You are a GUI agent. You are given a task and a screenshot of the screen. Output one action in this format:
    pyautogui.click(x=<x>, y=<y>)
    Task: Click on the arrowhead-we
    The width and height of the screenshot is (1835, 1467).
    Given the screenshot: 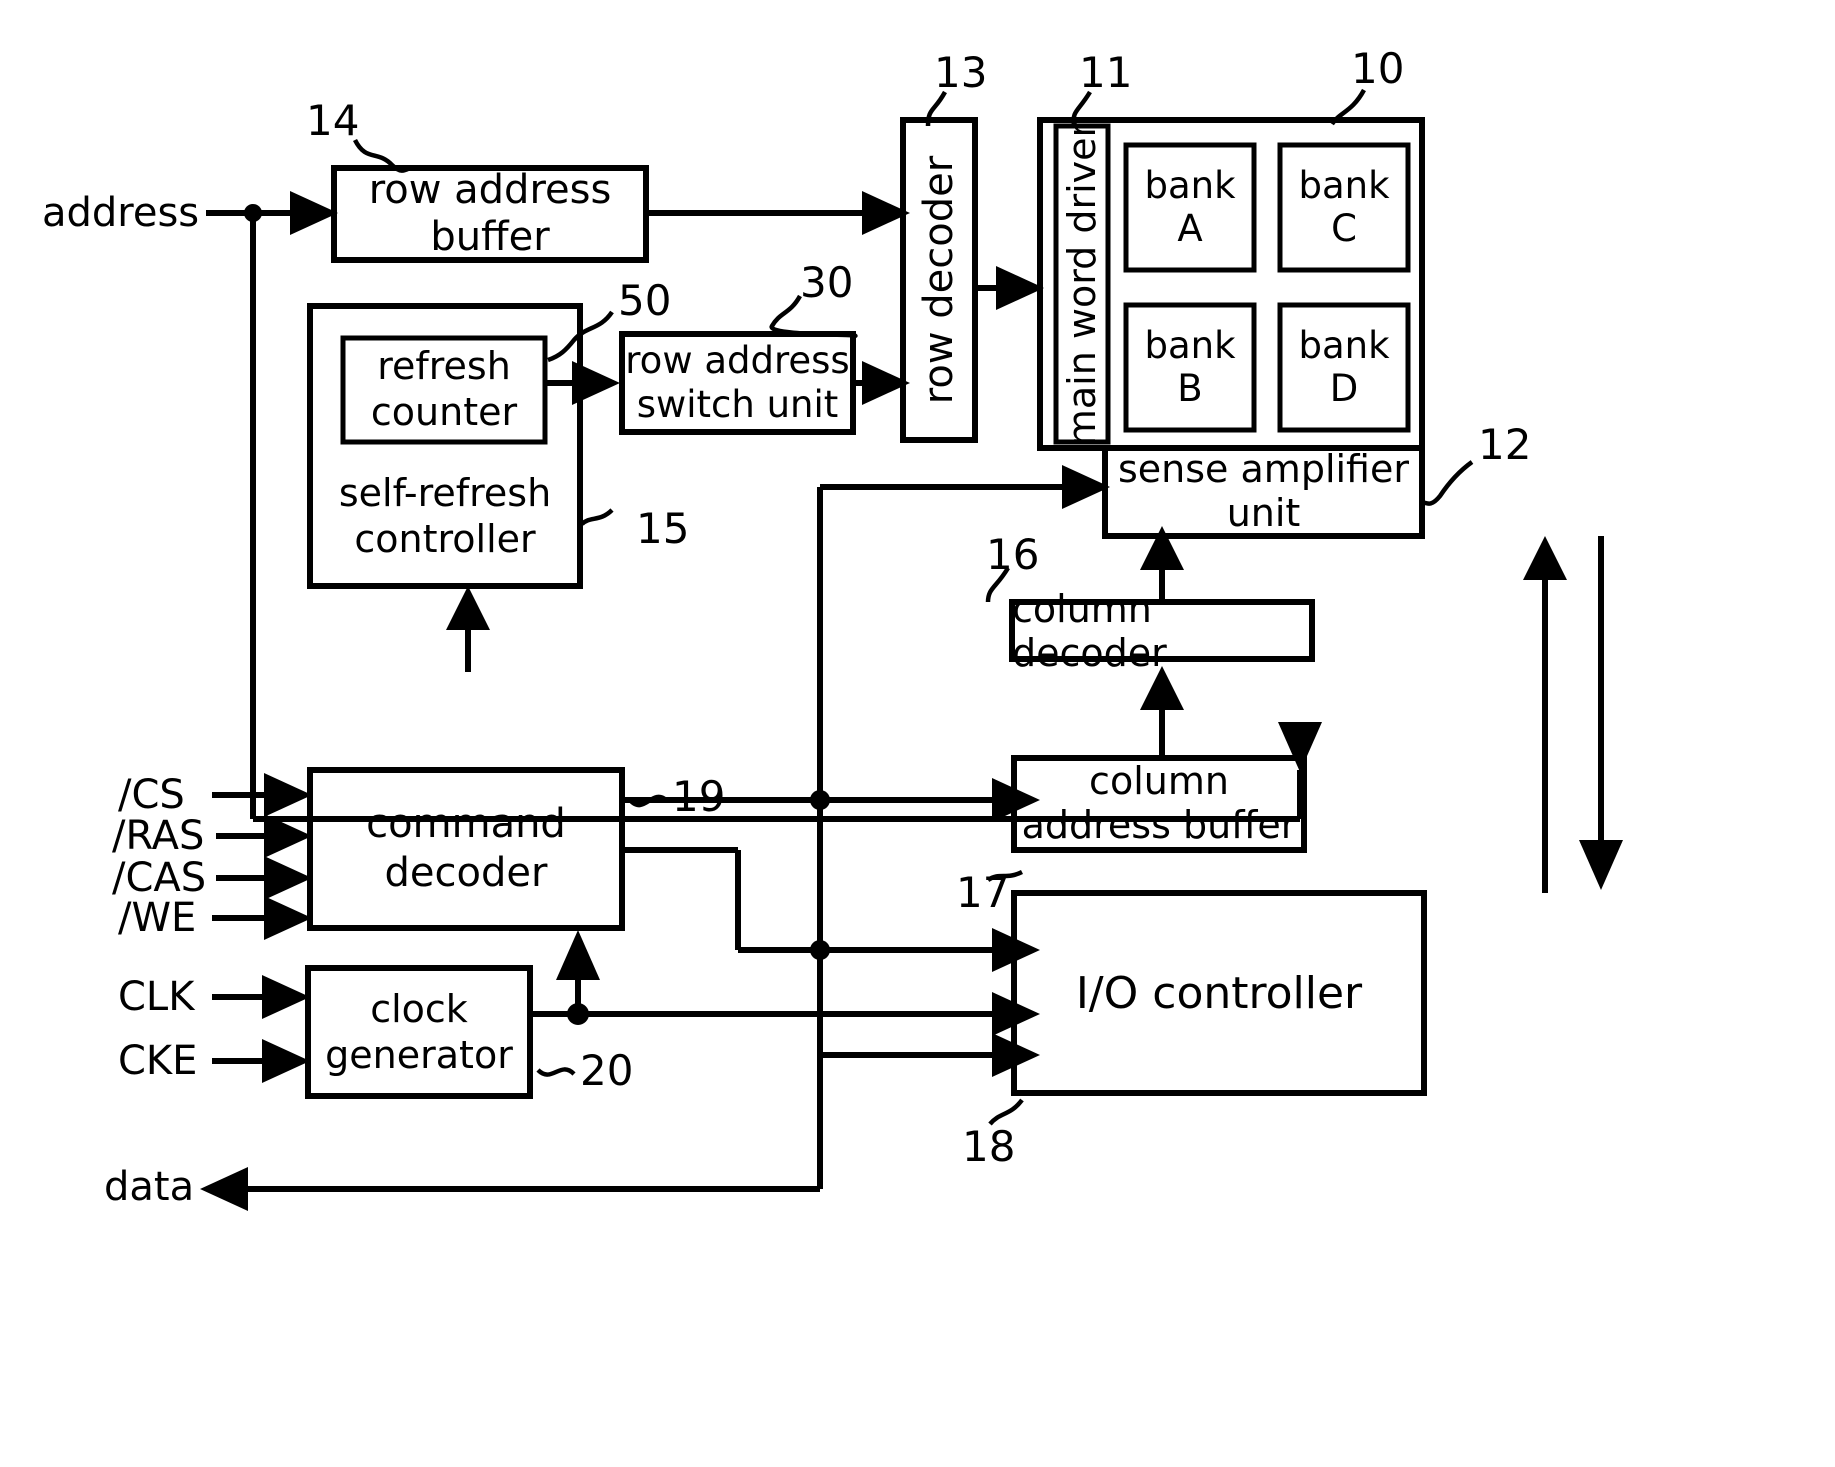 What is the action you would take?
    pyautogui.click(x=288, y=918)
    